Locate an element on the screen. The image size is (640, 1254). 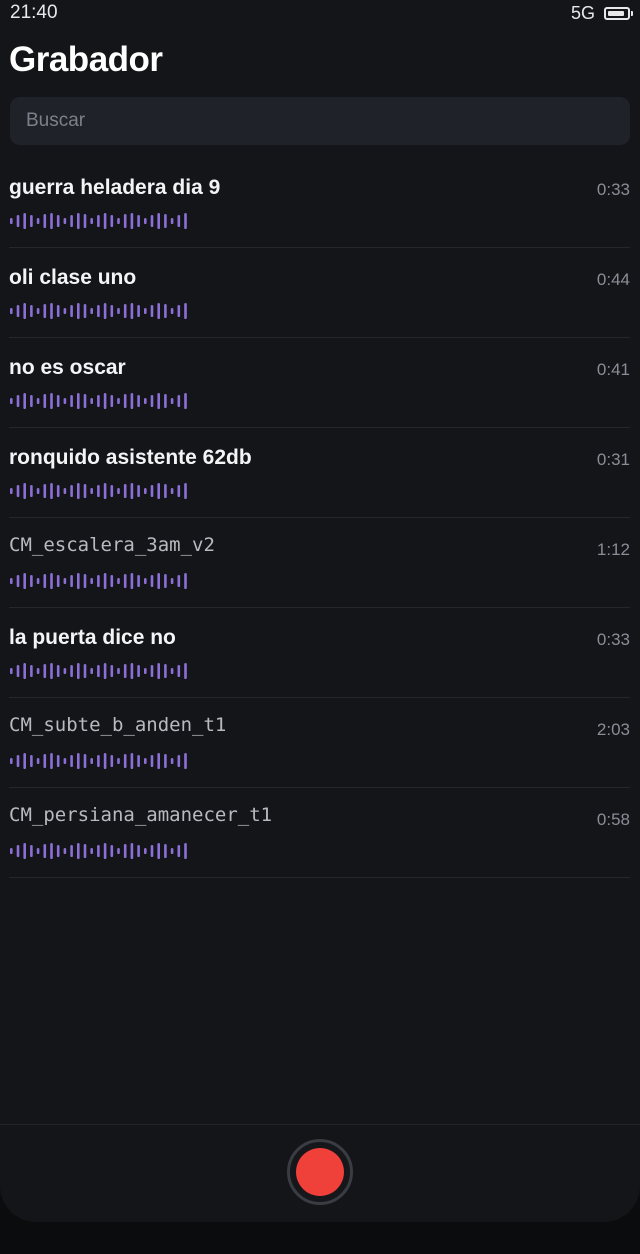
recording-duration: 2:03 is located at coordinates (613, 729).